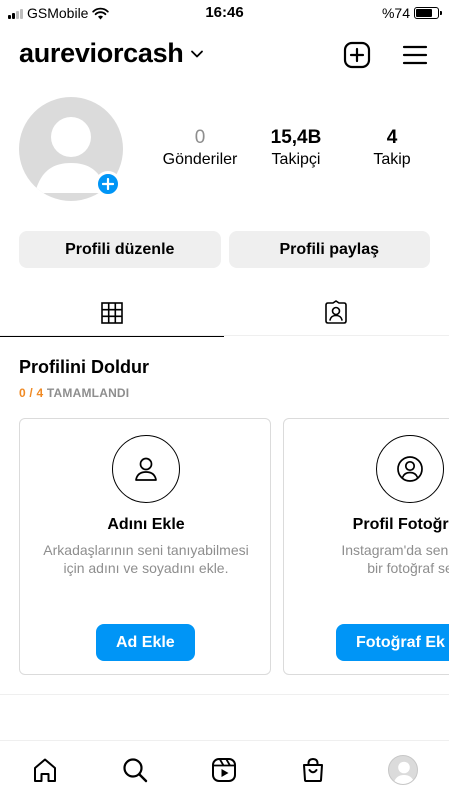 The image size is (449, 800). I want to click on profile-avatar, so click(403, 770).